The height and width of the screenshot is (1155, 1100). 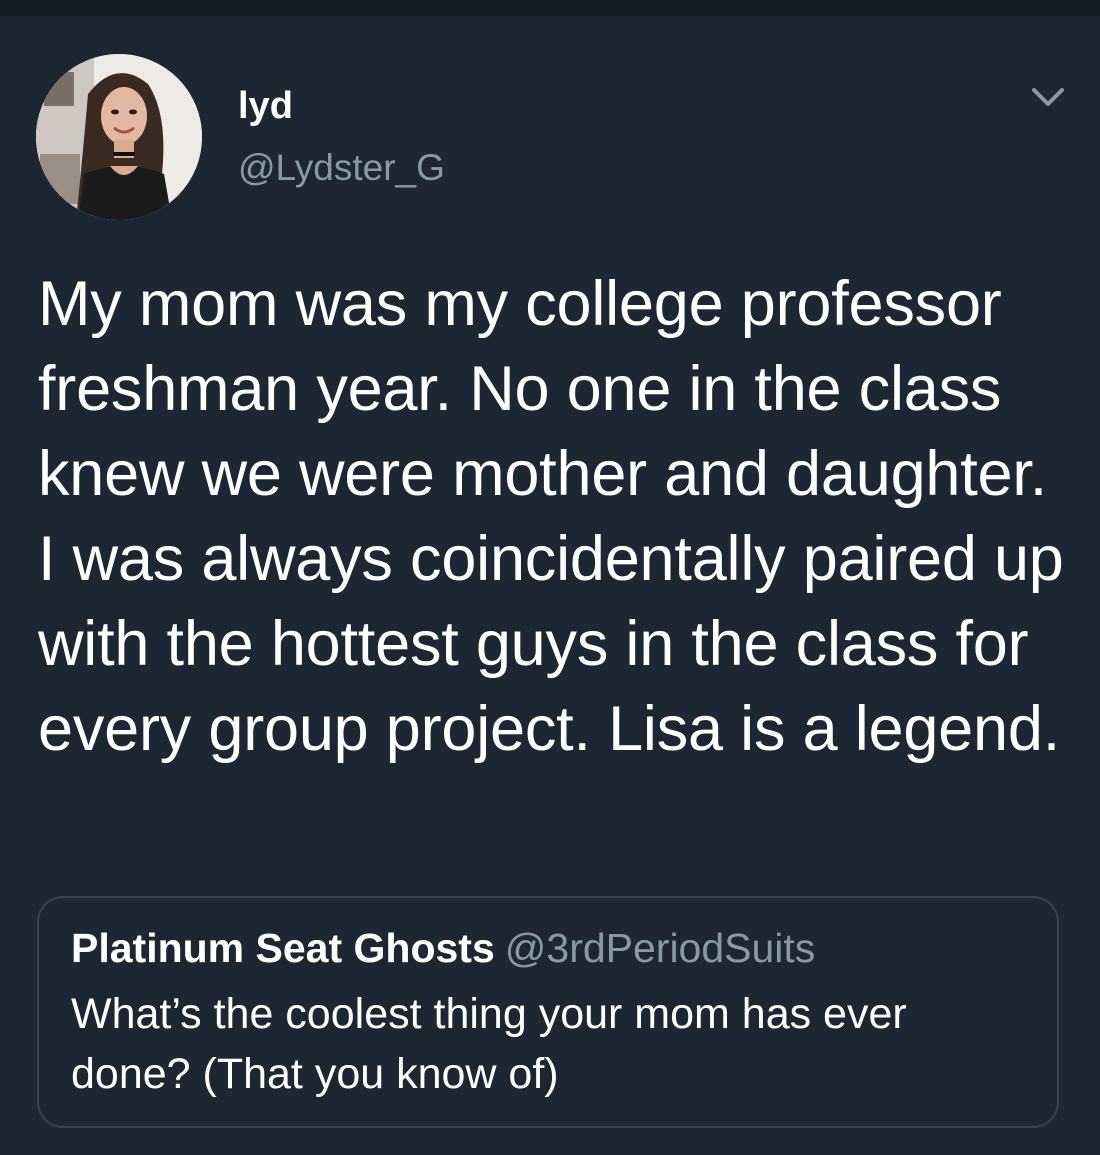 What do you see at coordinates (550, 8) in the screenshot?
I see `top-divider` at bounding box center [550, 8].